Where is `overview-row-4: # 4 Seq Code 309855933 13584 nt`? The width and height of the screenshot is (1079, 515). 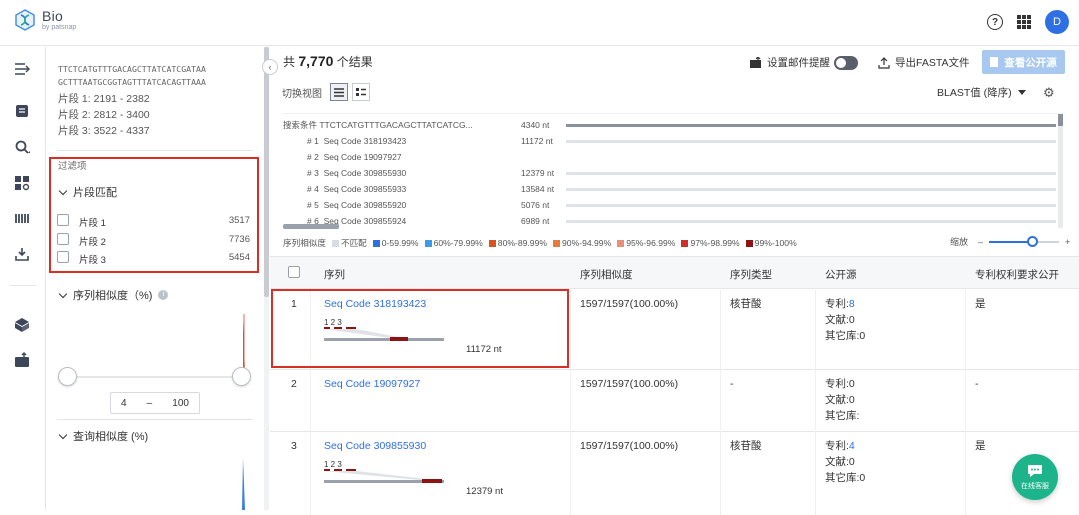 overview-row-4: # 4 Seq Code 309855933 13584 nt is located at coordinates (674, 189).